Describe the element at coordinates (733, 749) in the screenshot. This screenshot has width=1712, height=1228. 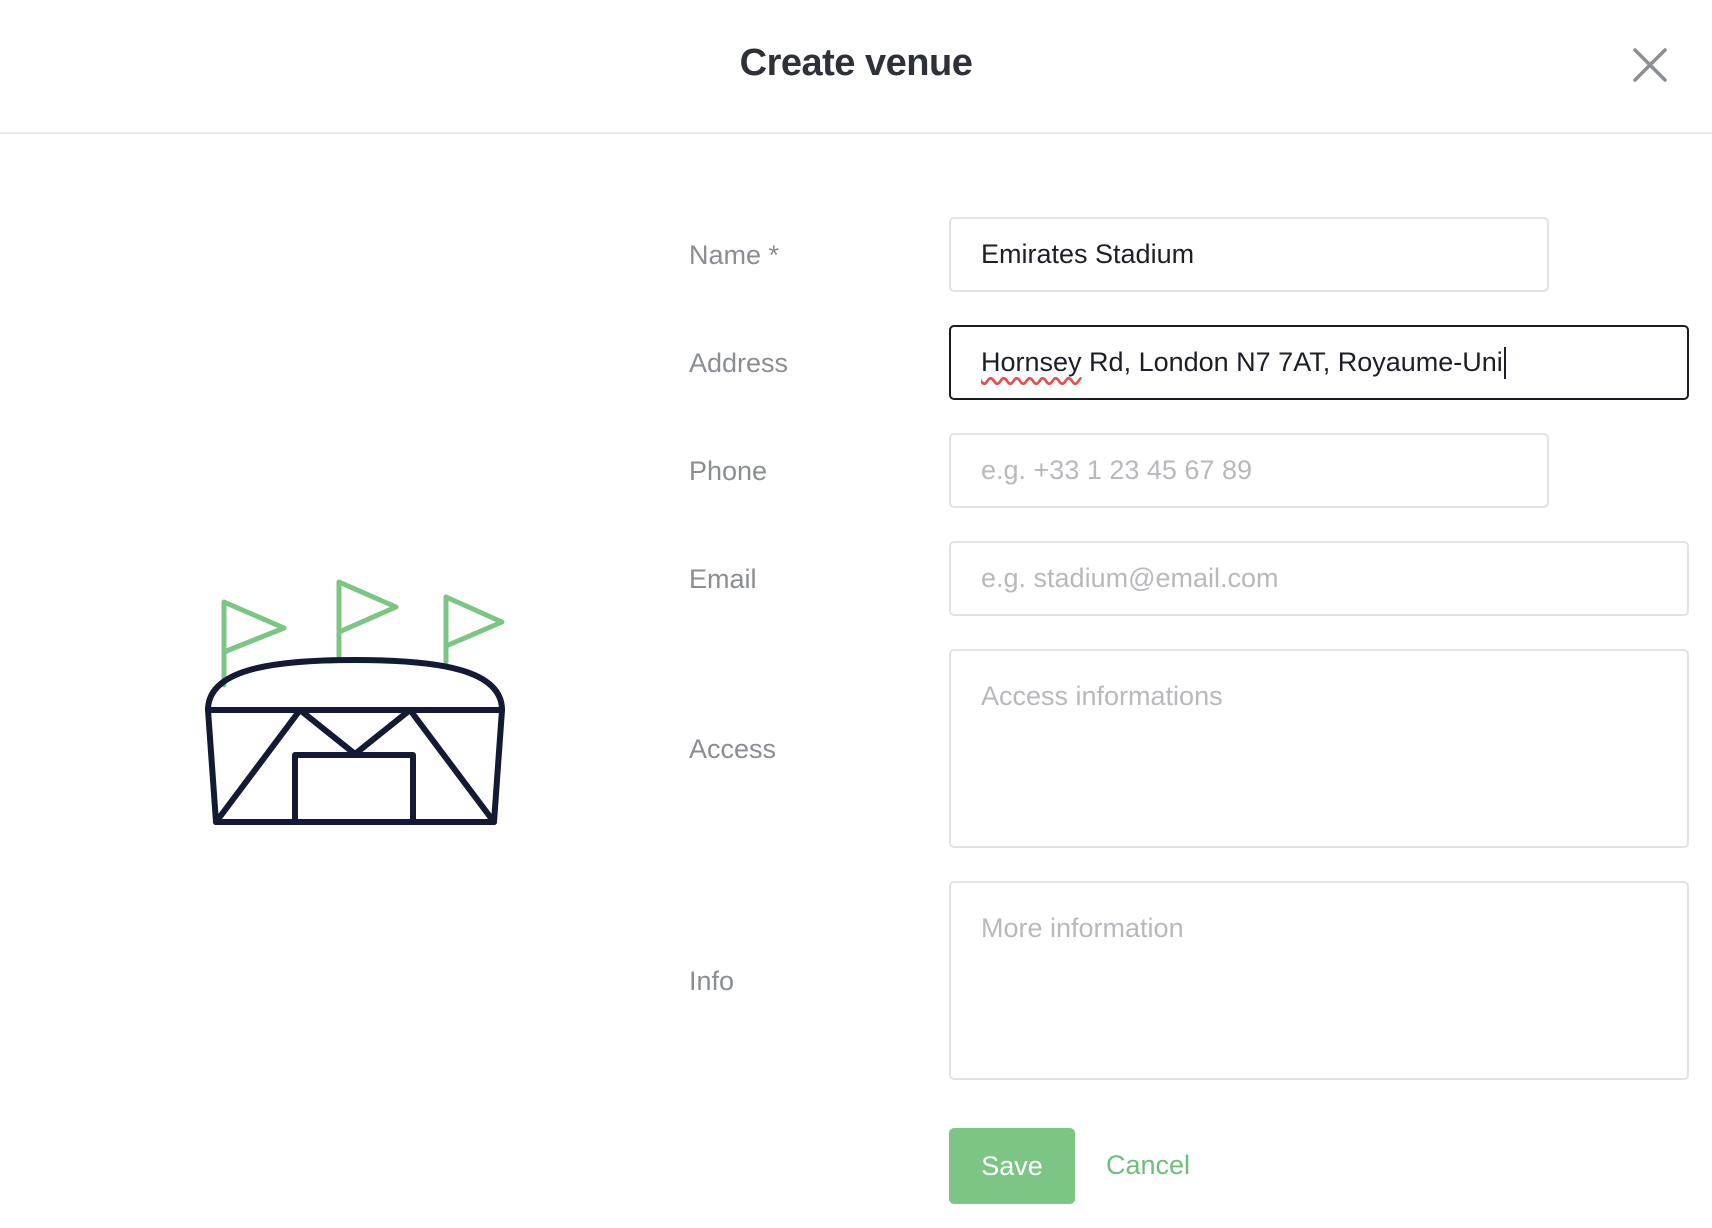
I see `access-label: Access` at that location.